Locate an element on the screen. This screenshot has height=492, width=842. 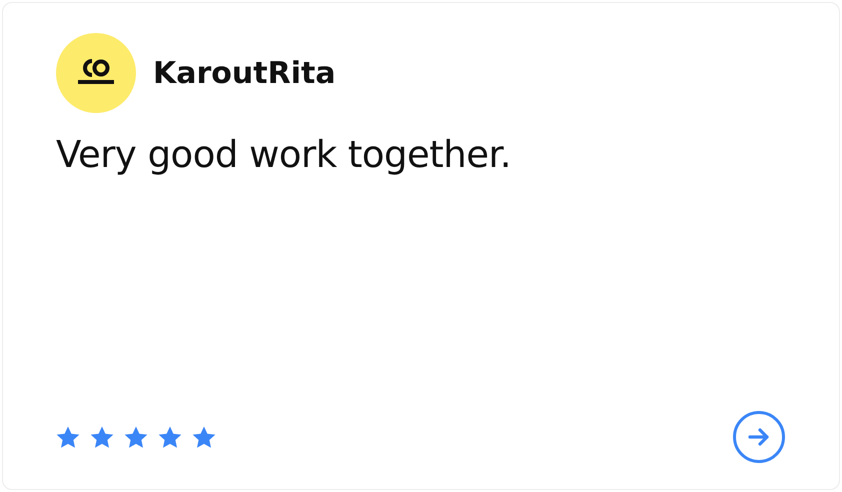
arrow-right-icon is located at coordinates (759, 437).